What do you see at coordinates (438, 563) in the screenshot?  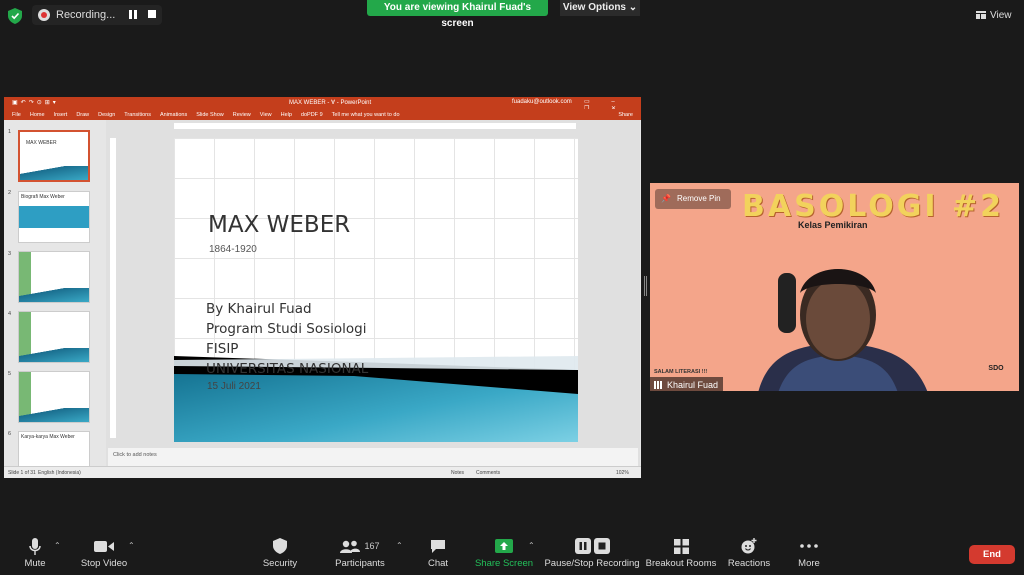 I see `chat-label: Chat` at bounding box center [438, 563].